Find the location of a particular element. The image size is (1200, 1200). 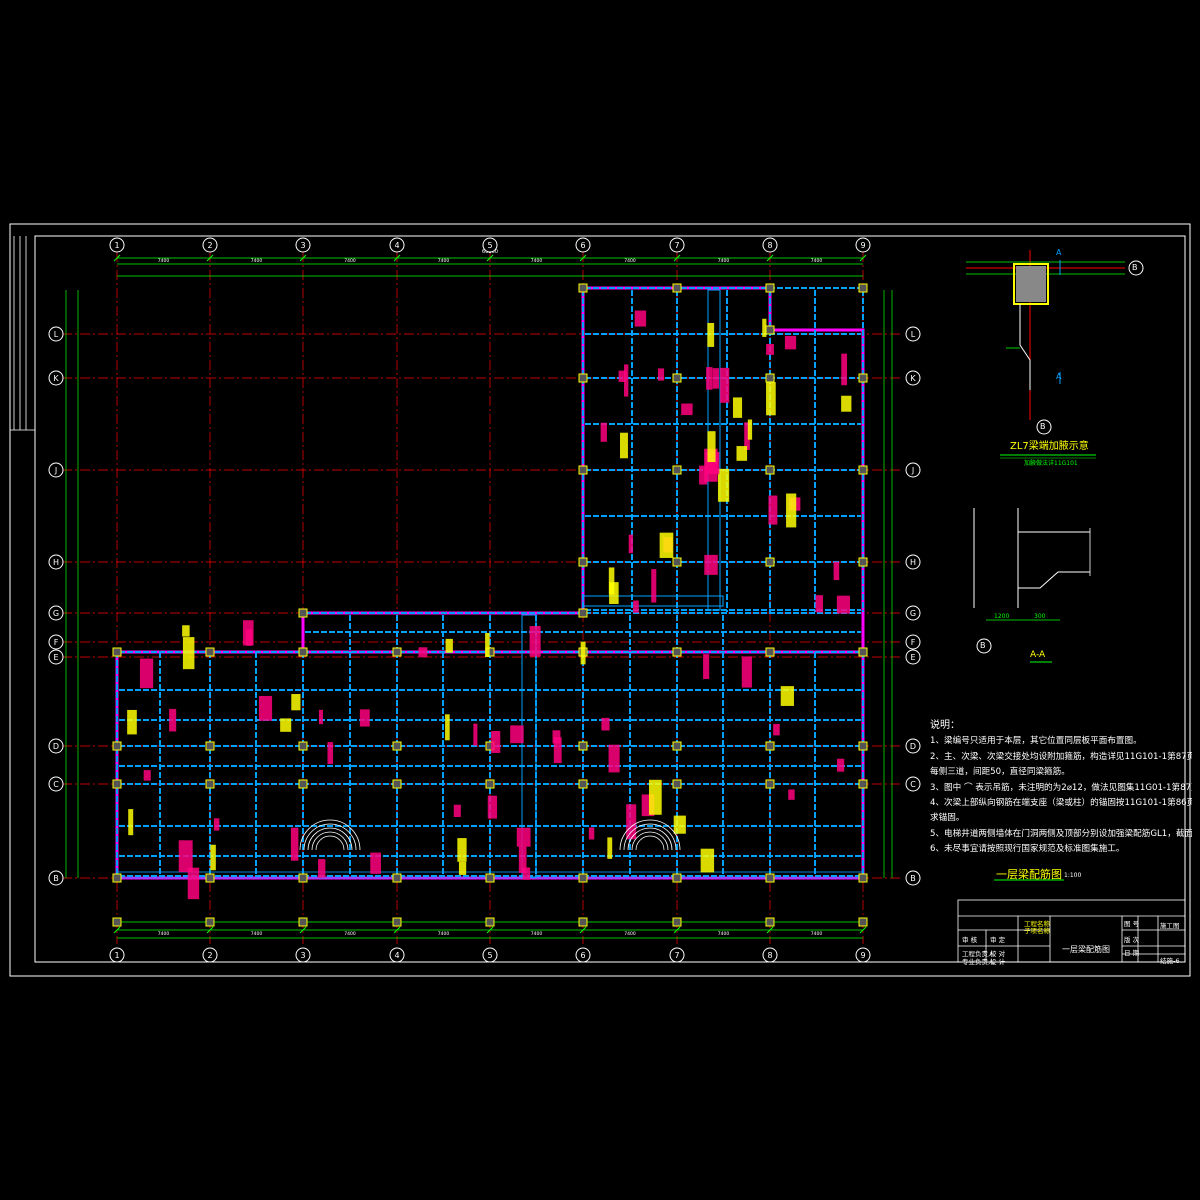

axis-label: F is located at coordinates (913, 642).